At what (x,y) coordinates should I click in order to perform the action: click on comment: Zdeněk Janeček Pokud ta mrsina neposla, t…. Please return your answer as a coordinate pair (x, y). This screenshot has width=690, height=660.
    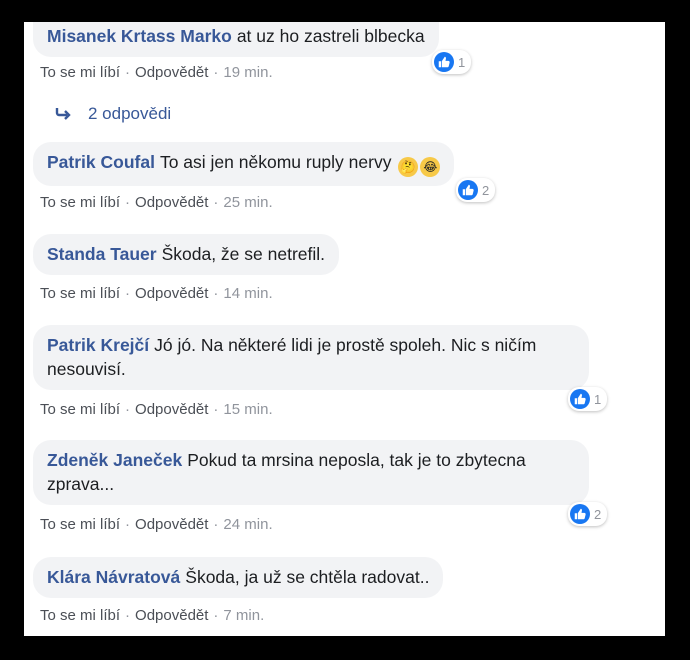
    Looking at the image, I should click on (311, 472).